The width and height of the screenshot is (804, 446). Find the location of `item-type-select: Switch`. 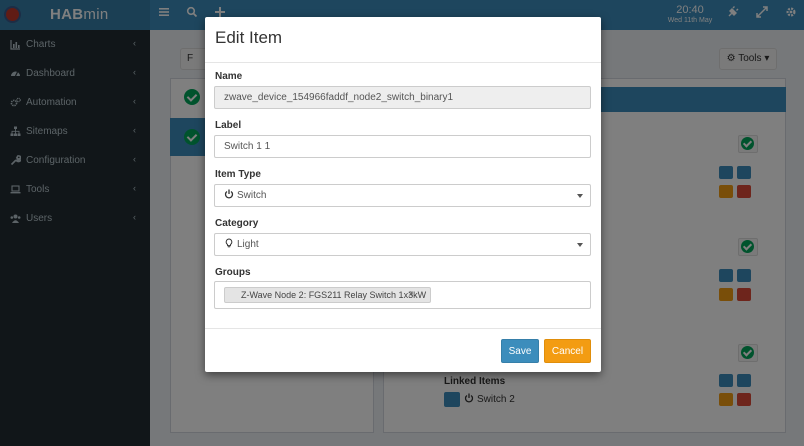

item-type-select: Switch is located at coordinates (402, 195).